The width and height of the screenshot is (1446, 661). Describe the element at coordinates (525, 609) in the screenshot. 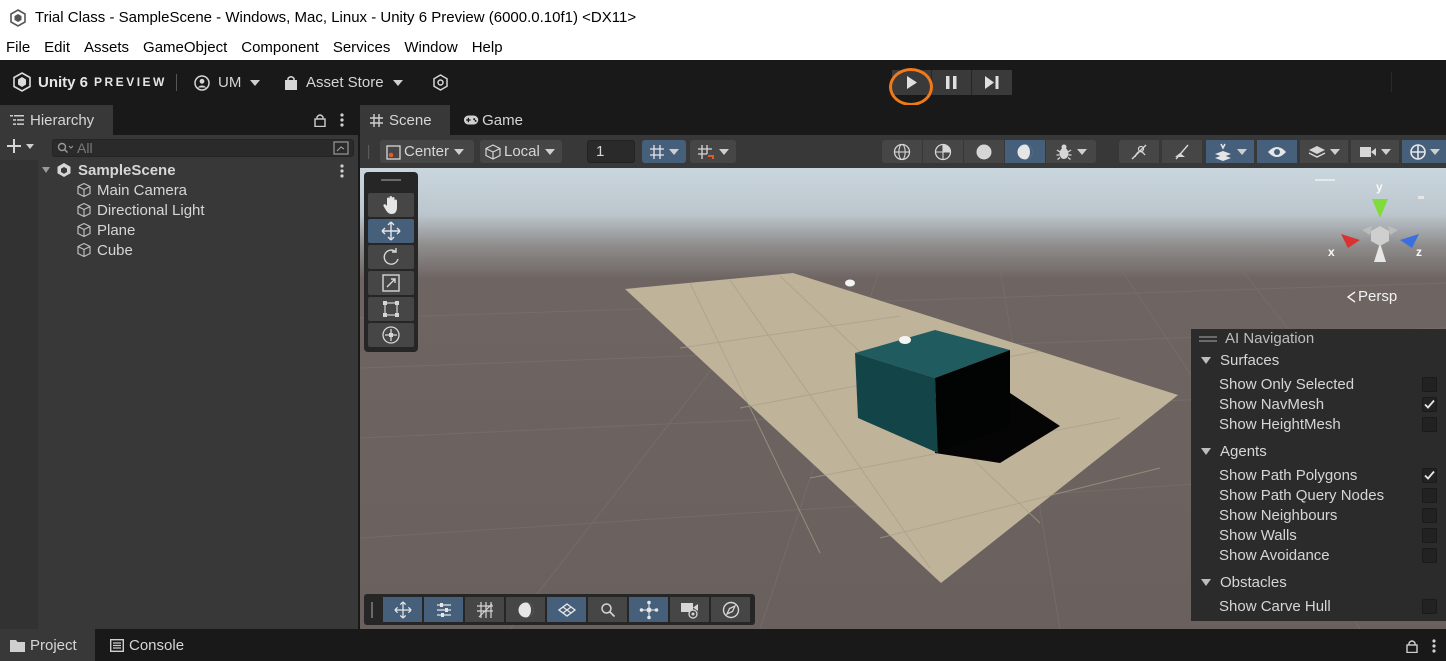

I see `overlay-draw-mode-button` at that location.